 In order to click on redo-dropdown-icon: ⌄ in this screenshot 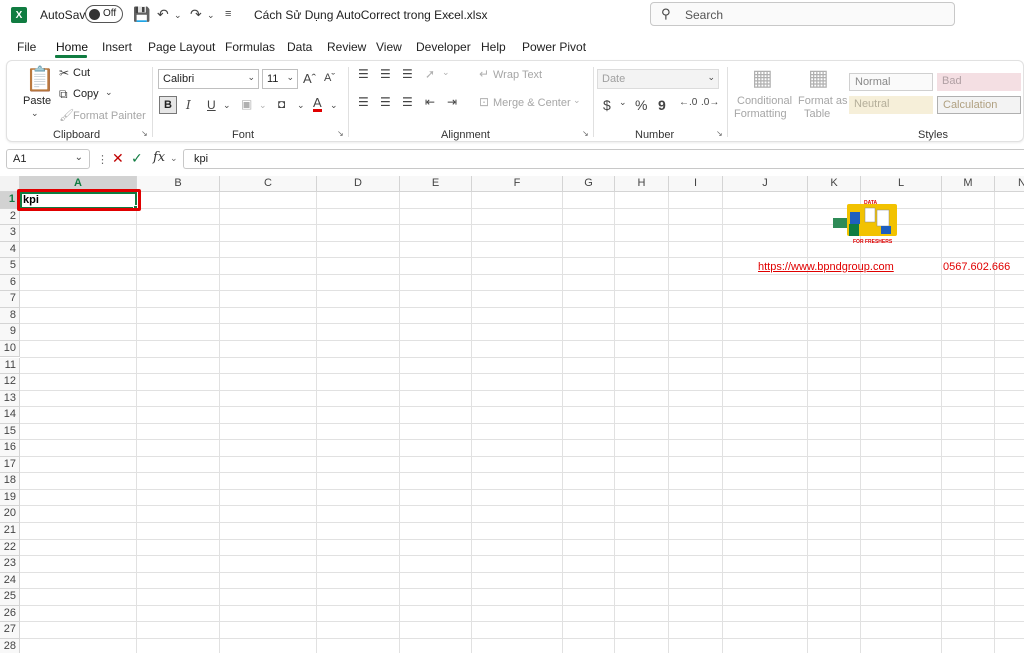, I will do `click(211, 15)`.